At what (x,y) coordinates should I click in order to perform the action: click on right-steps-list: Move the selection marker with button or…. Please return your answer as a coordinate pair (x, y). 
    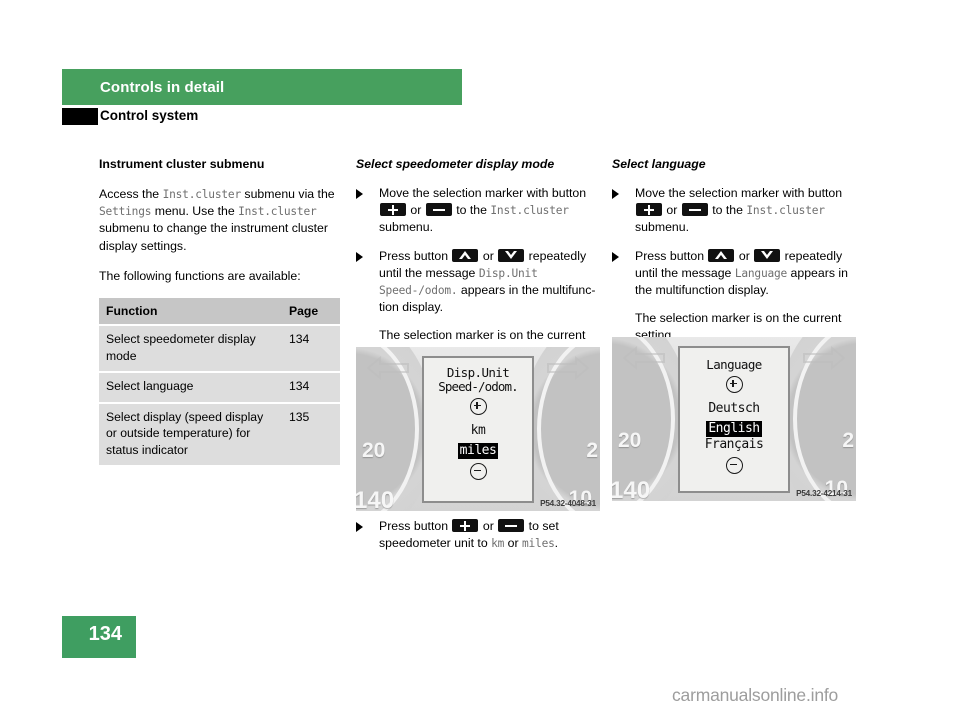
    Looking at the image, I should click on (733, 242).